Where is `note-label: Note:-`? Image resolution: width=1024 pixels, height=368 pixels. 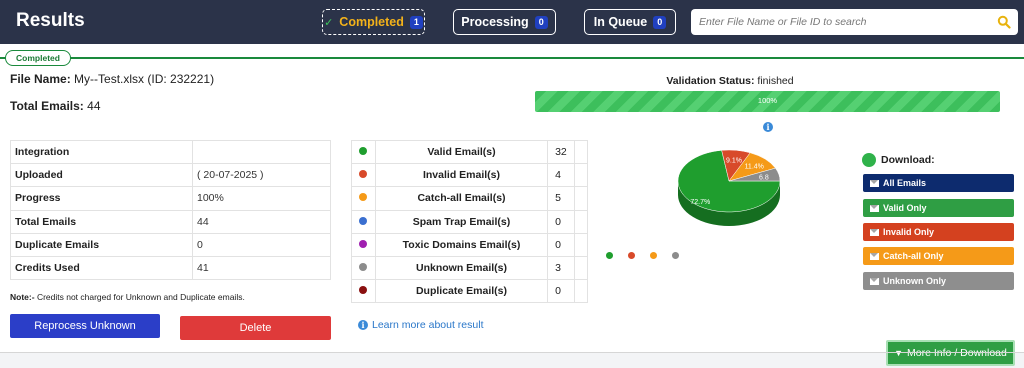 note-label: Note:- is located at coordinates (22, 297).